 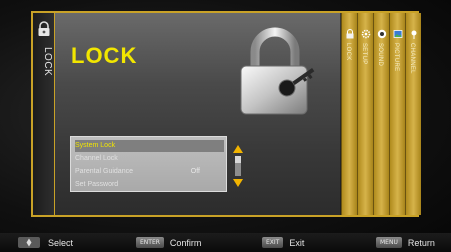 I want to click on padlock-key-icon, so click(x=277, y=71).